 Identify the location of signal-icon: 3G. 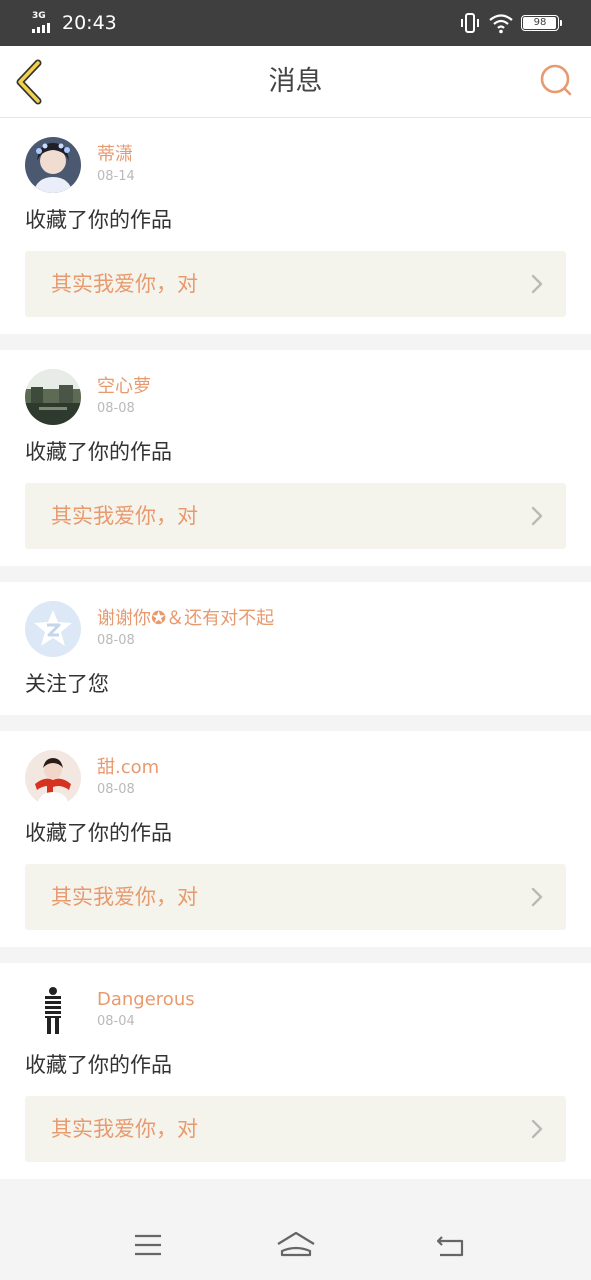
(43, 23).